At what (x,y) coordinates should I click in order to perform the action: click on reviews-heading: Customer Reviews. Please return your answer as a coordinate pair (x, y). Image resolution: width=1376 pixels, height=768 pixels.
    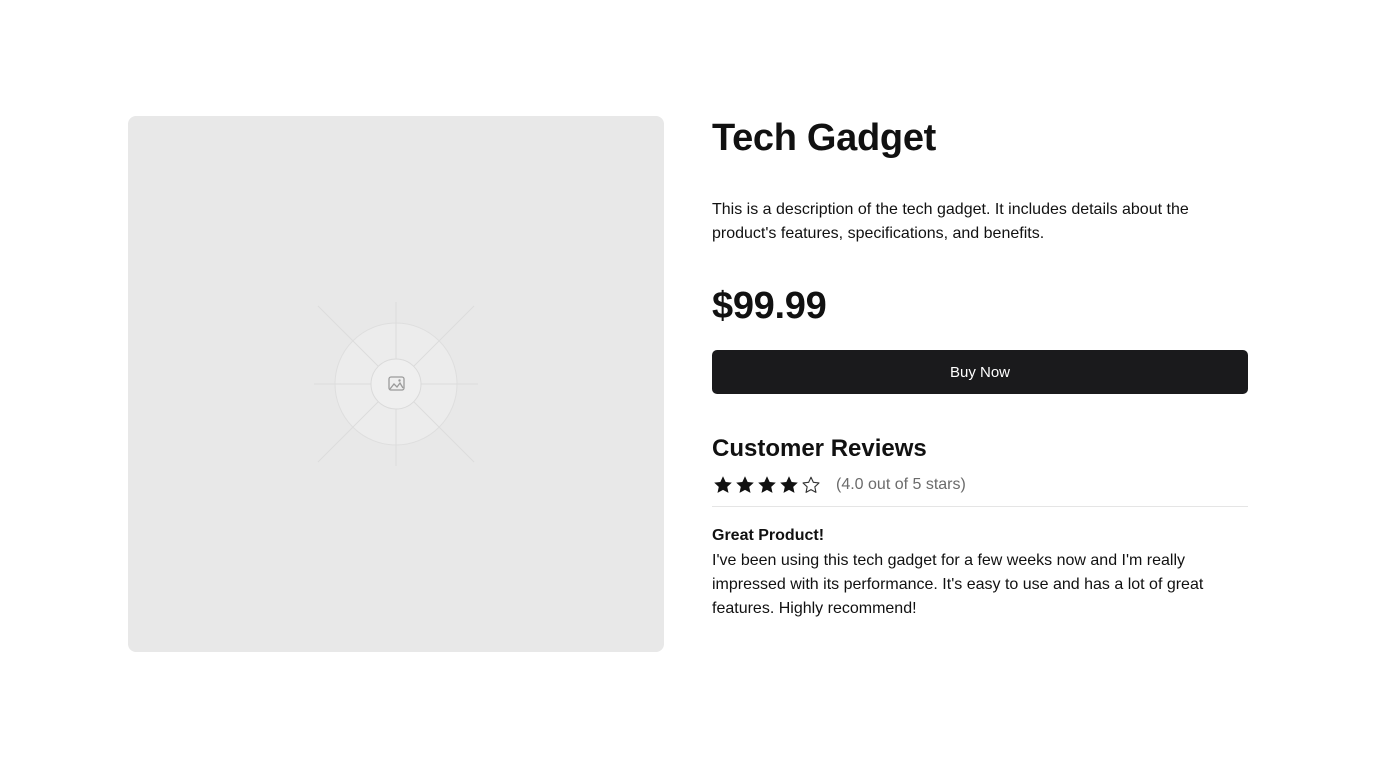
    Looking at the image, I should click on (819, 448).